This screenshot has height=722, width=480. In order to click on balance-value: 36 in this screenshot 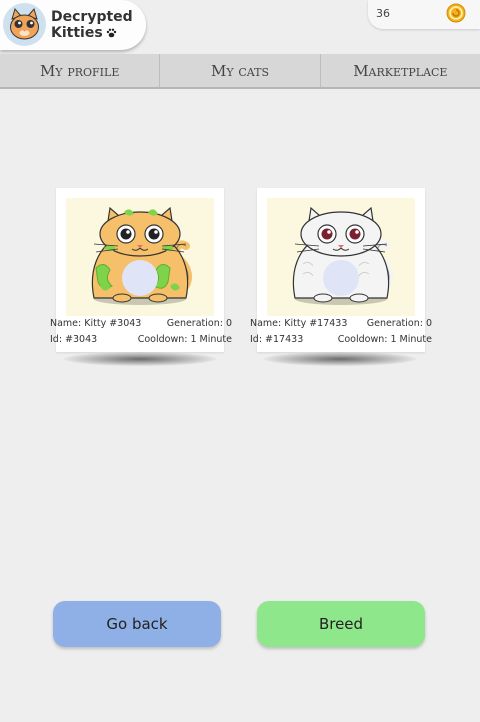, I will do `click(383, 13)`.